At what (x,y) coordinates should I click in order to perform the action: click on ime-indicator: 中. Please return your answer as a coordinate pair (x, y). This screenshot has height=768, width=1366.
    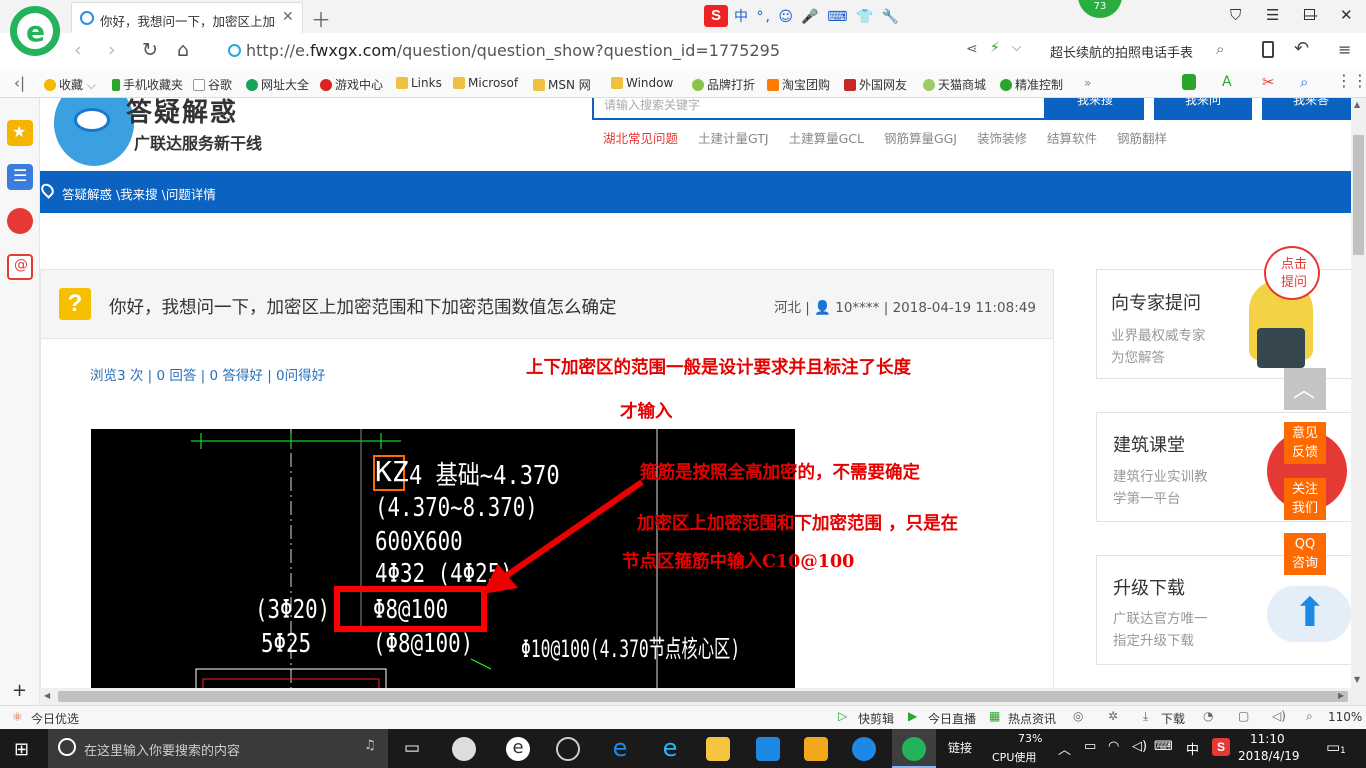
    Looking at the image, I should click on (1192, 748).